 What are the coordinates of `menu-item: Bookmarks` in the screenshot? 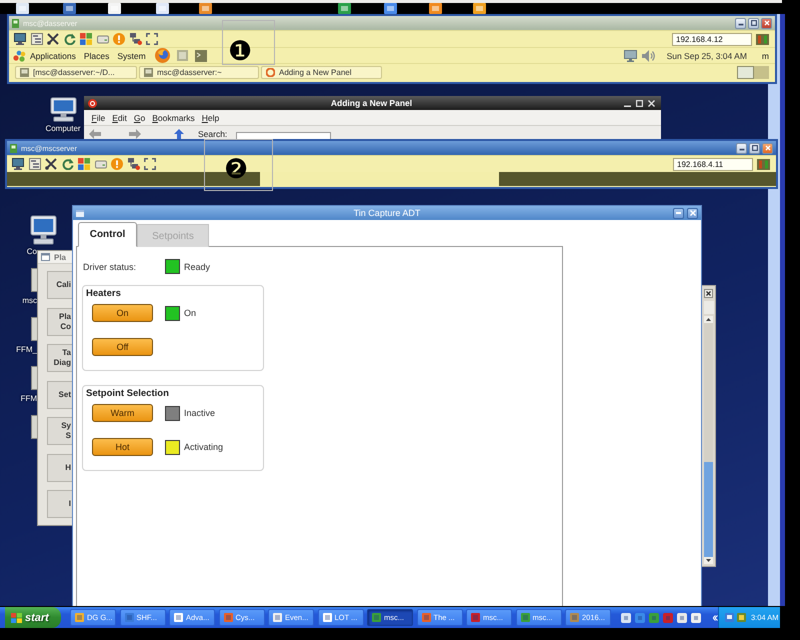 It's located at (173, 117).